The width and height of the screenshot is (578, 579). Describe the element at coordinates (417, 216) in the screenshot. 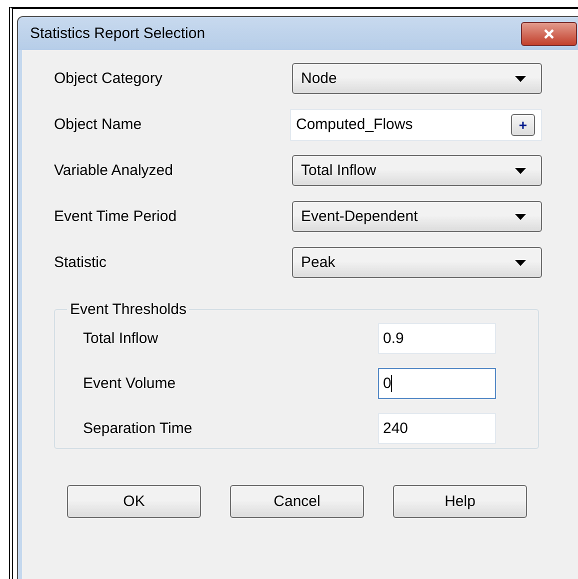

I see `dropdown: Event-Dependent` at that location.